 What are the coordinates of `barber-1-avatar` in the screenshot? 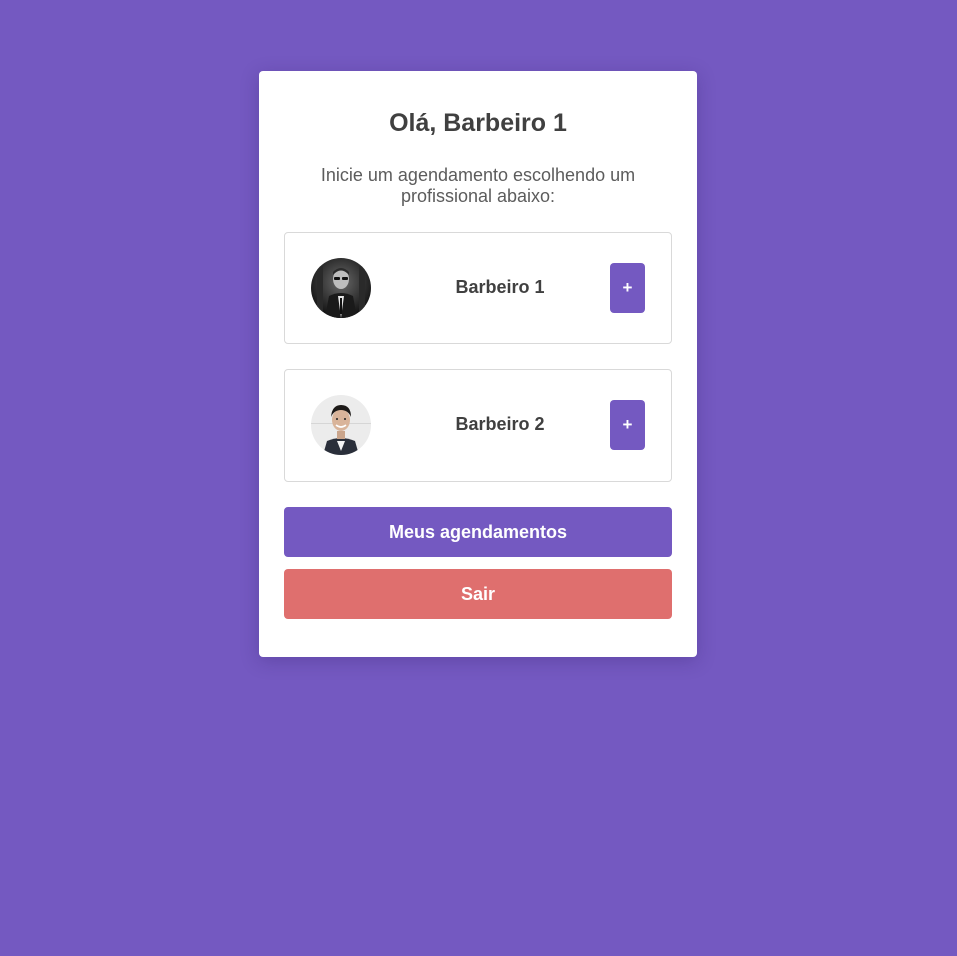 It's located at (341, 288).